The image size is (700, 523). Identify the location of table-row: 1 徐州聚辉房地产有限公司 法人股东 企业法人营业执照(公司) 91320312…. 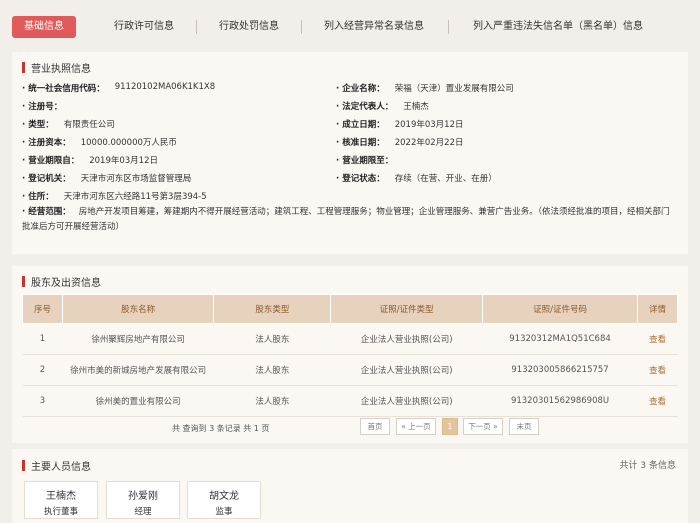
(350, 339).